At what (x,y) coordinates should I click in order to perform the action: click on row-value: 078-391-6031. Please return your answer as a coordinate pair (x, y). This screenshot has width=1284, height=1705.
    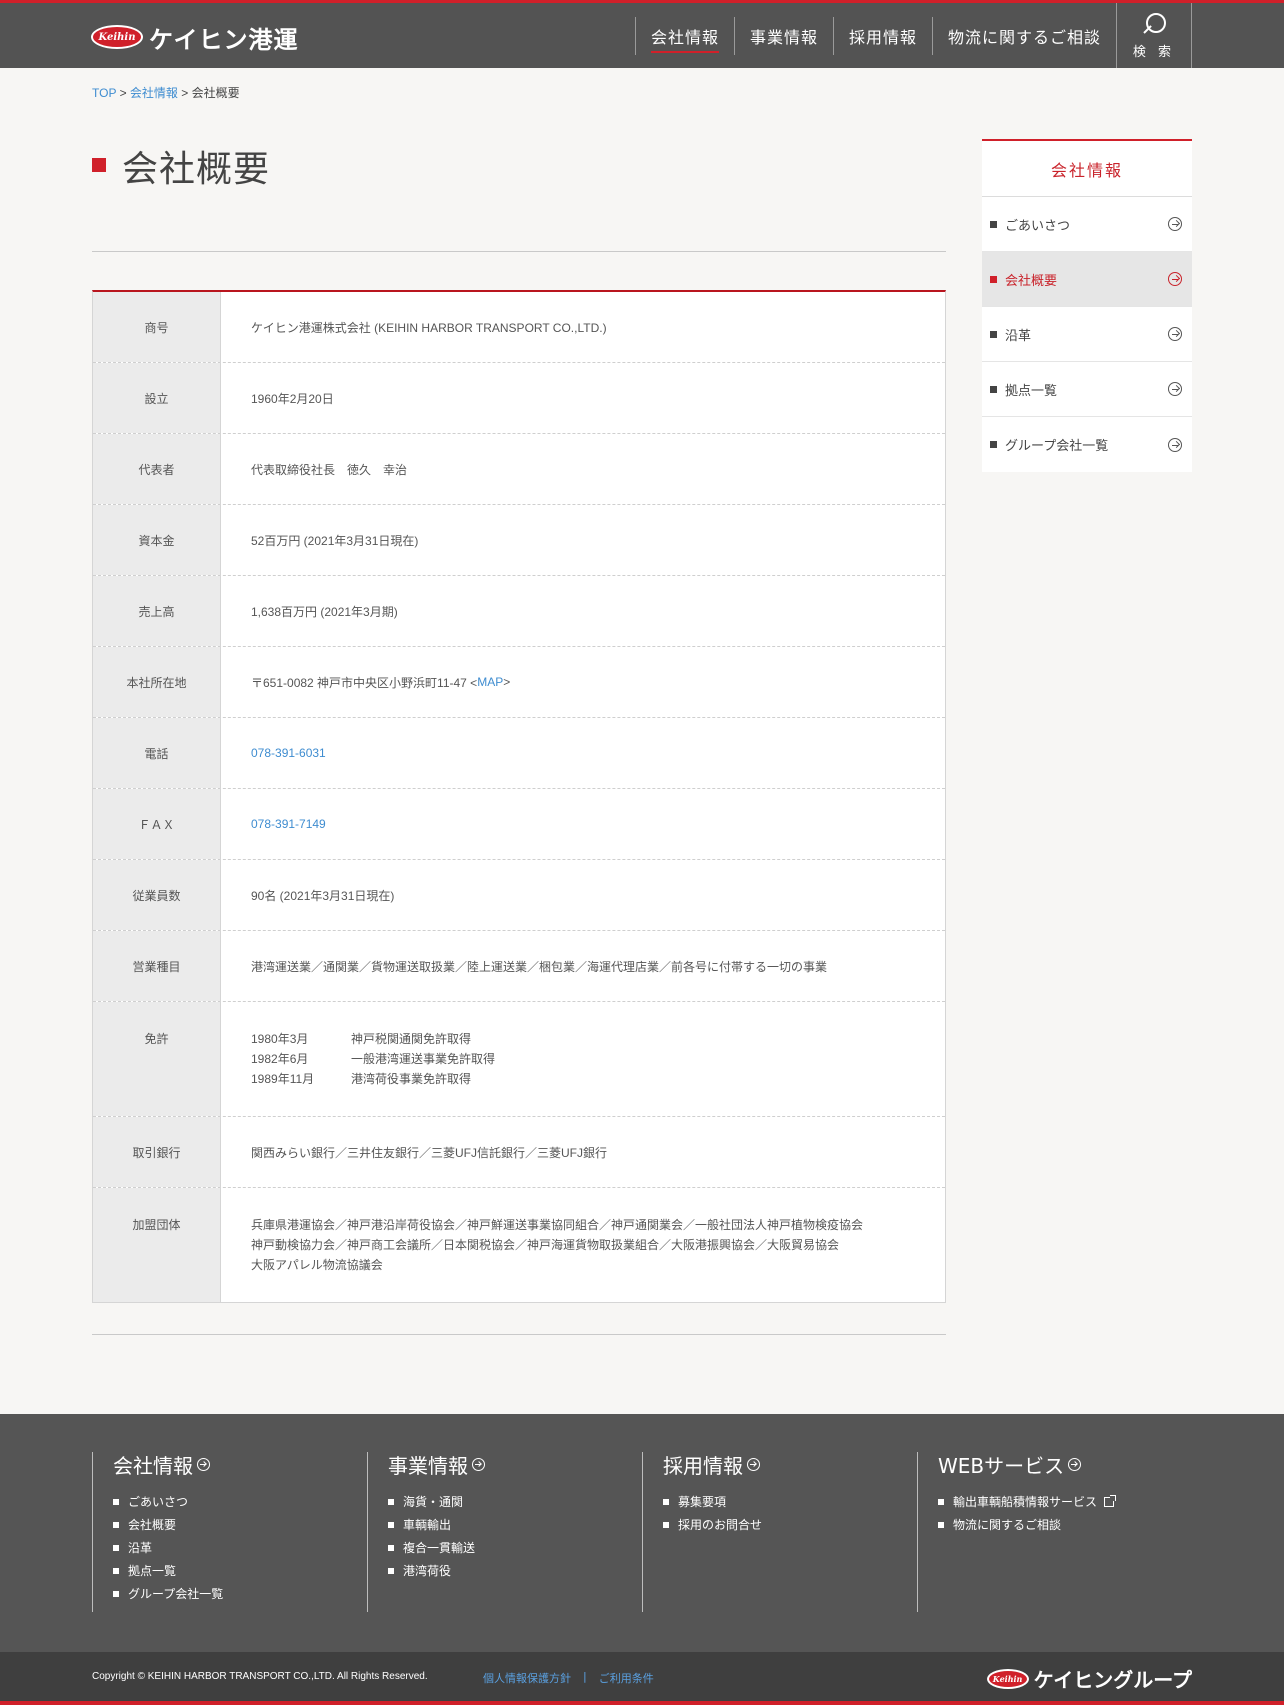
    Looking at the image, I should click on (583, 753).